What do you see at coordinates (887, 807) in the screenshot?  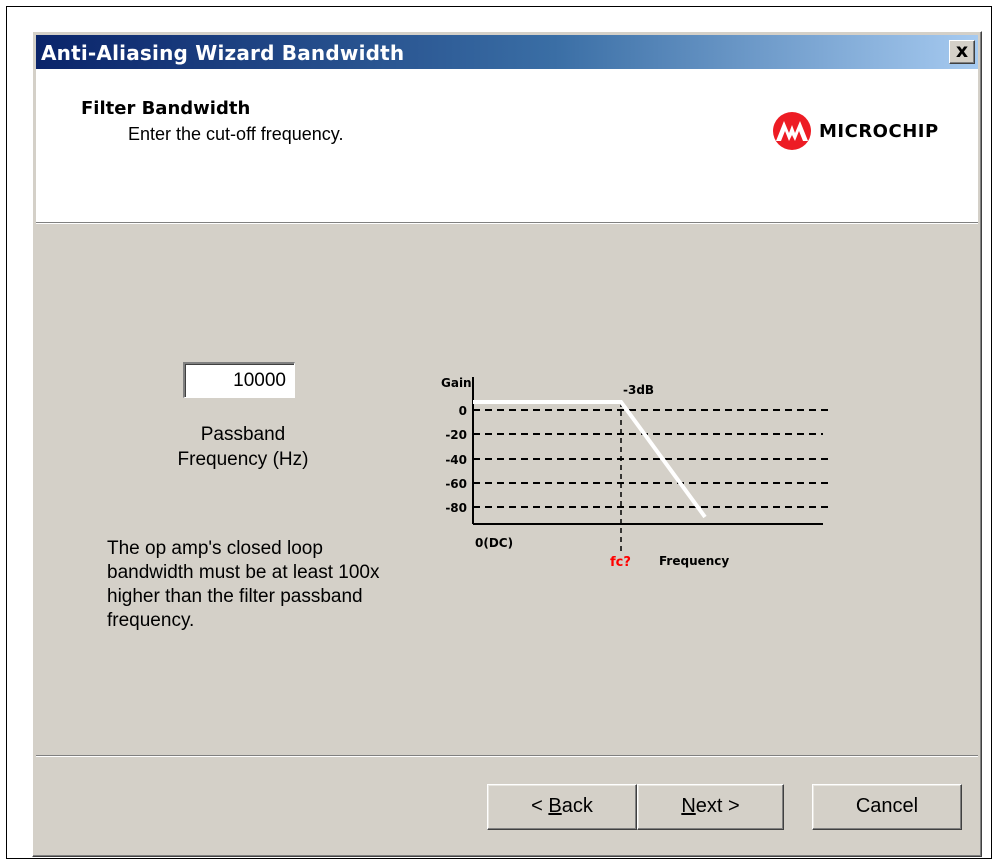 I see `cancel-button: Cancel` at bounding box center [887, 807].